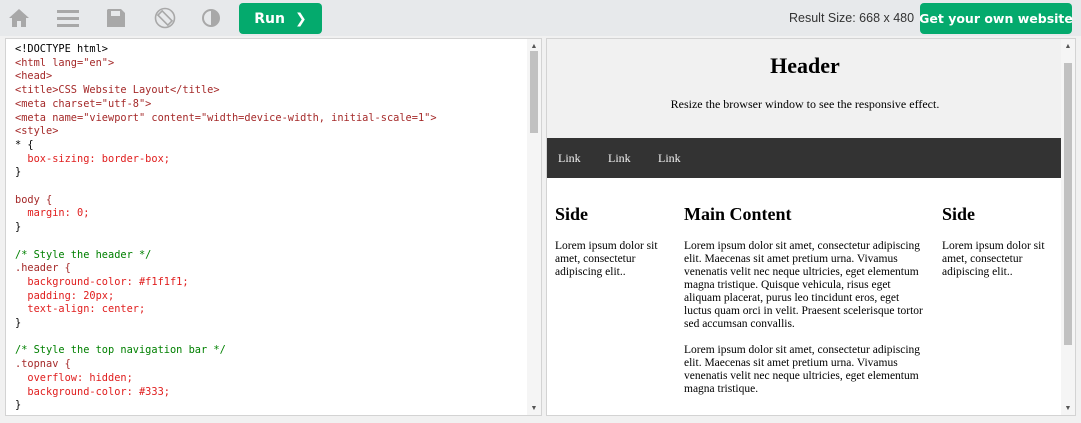 The image size is (1081, 423). I want to click on code-line: /* Style the top navigation bar */, so click(120, 350).